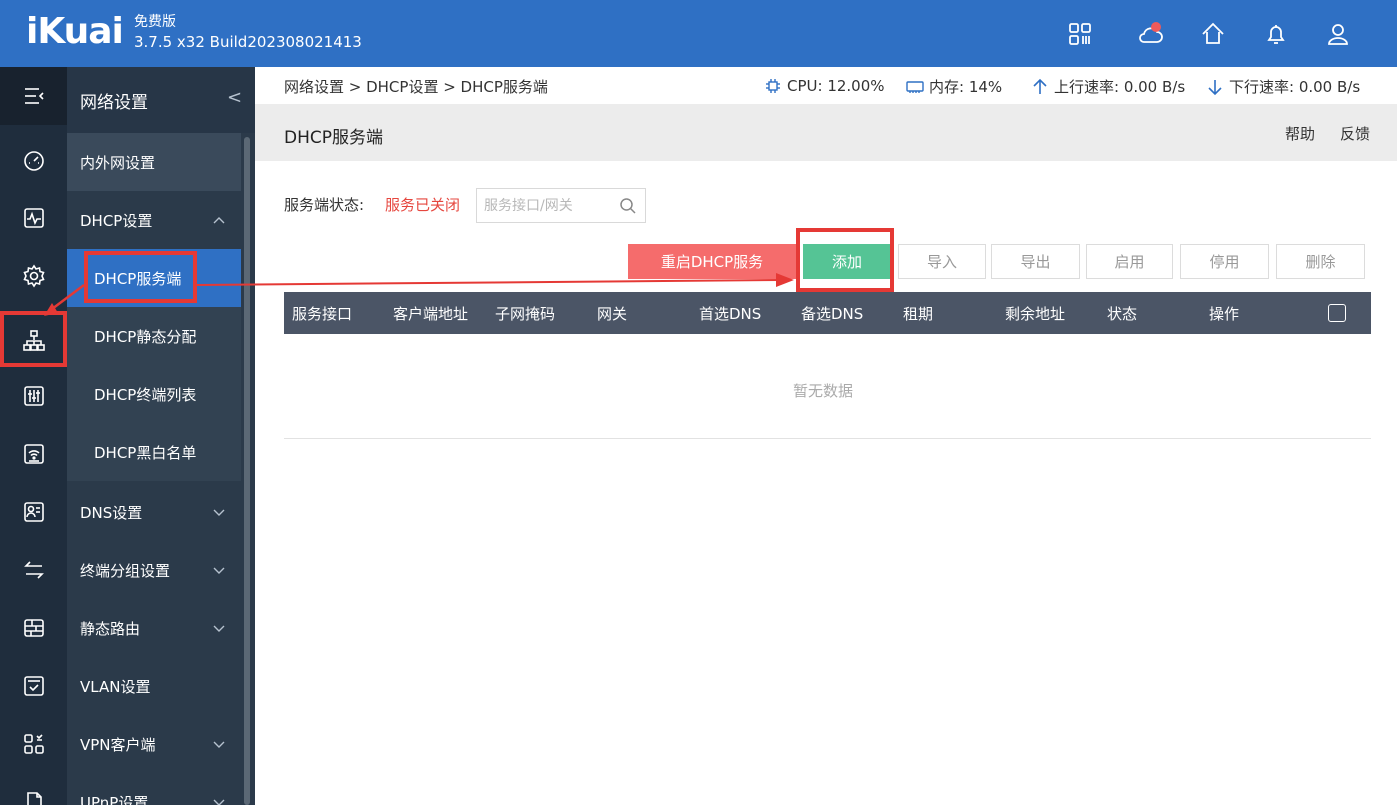  Describe the element at coordinates (525, 314) in the screenshot. I see `column-header: 子网掩码` at that location.